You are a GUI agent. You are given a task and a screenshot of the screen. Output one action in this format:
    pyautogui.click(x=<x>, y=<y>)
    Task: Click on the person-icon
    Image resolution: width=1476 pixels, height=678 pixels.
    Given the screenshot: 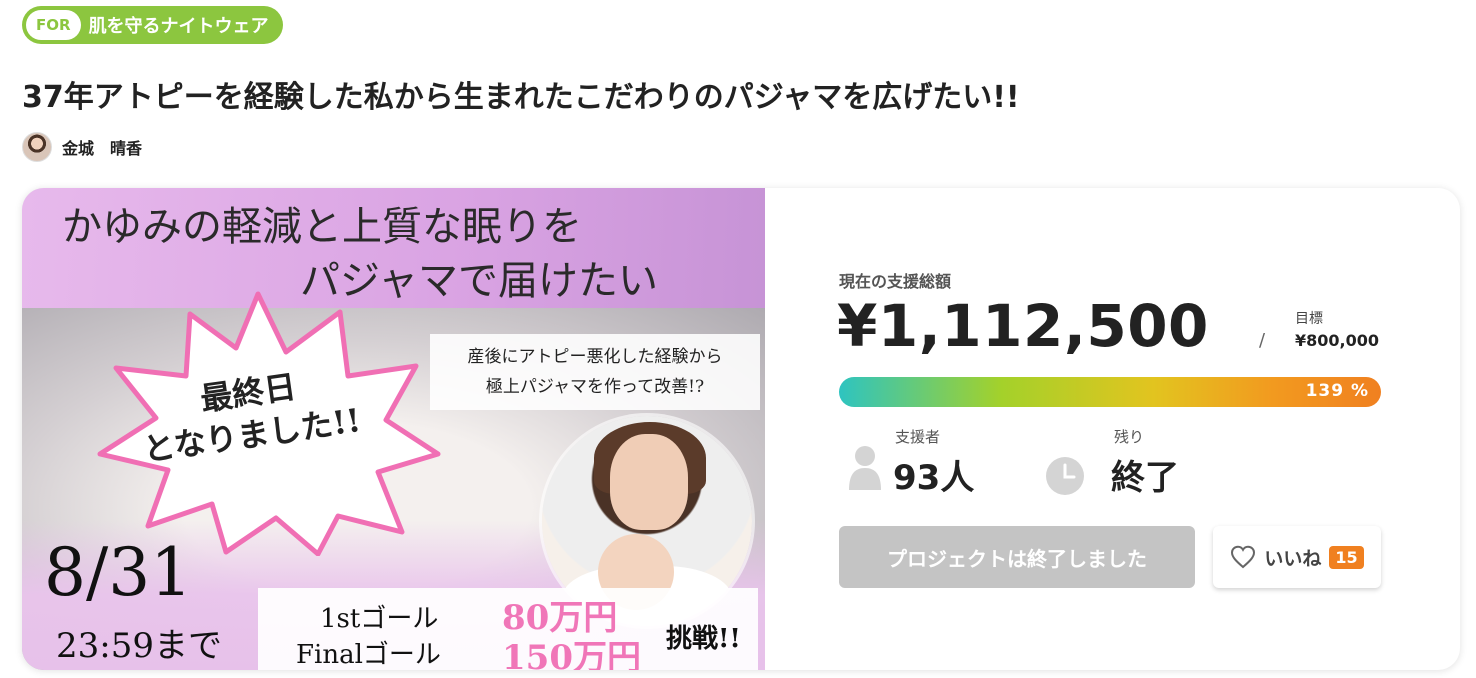 What is the action you would take?
    pyautogui.click(x=865, y=468)
    